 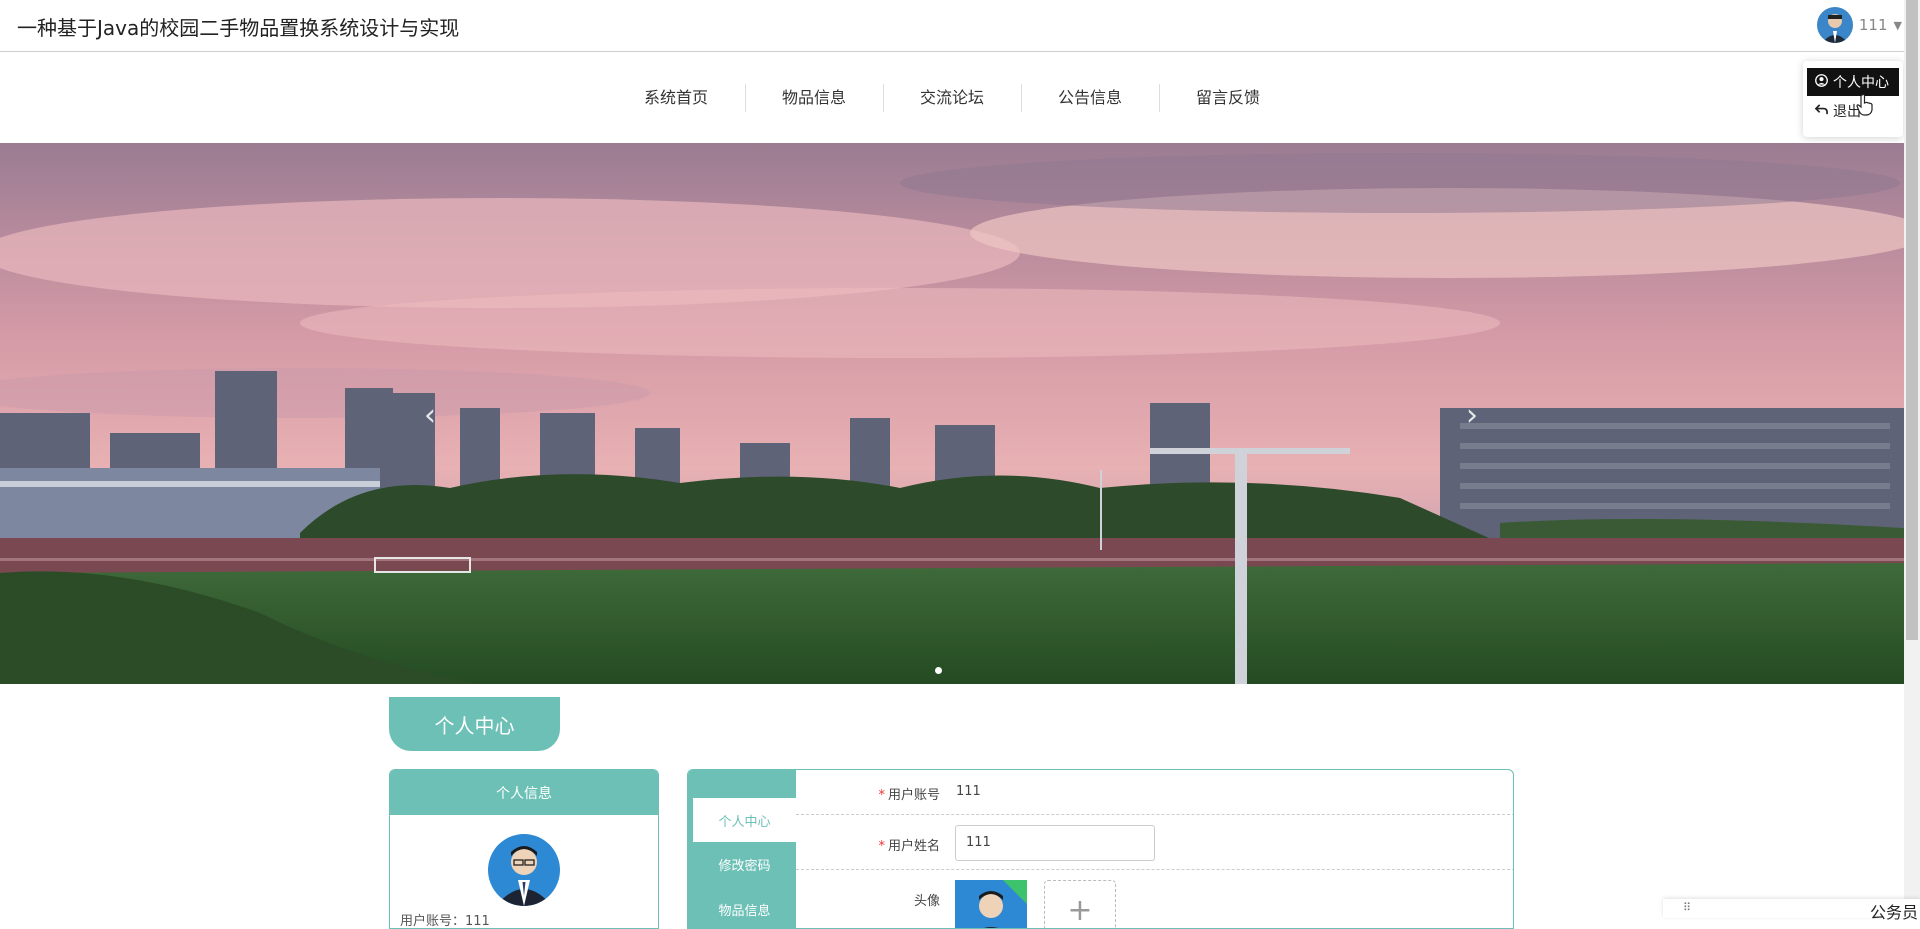 I want to click on side-tab-goods-info: 物品信息, so click(x=744, y=907).